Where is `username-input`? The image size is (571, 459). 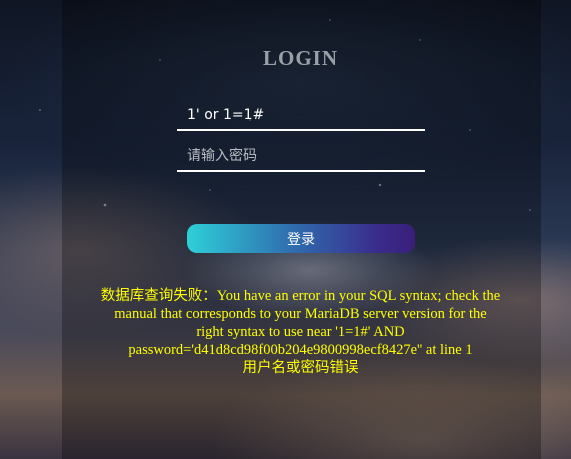
username-input is located at coordinates (301, 116).